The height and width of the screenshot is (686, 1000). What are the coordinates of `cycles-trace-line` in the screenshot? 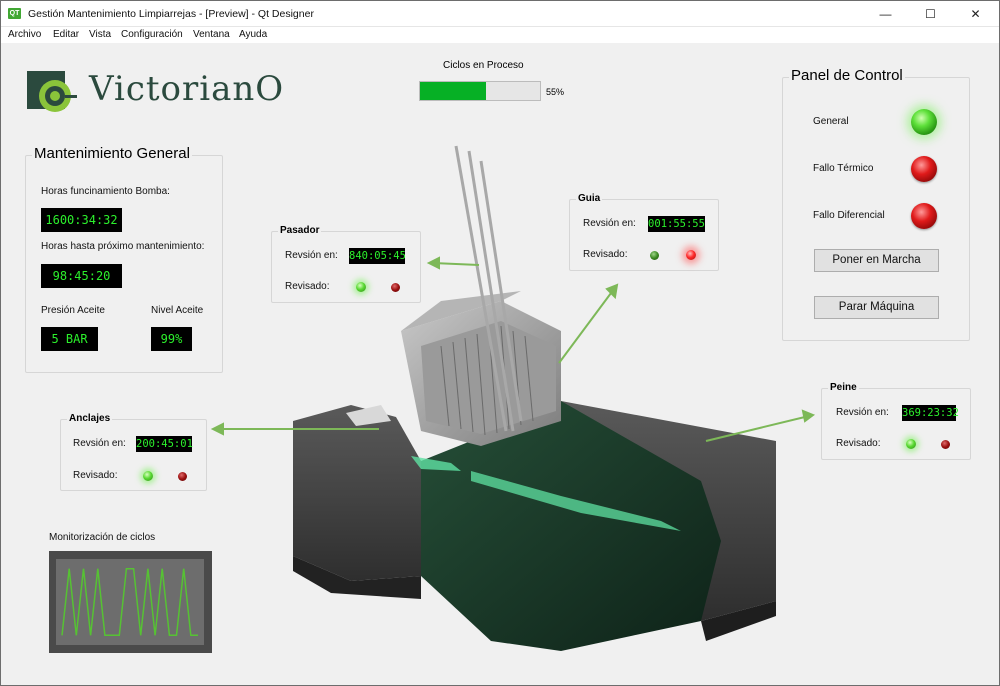 It's located at (129, 602).